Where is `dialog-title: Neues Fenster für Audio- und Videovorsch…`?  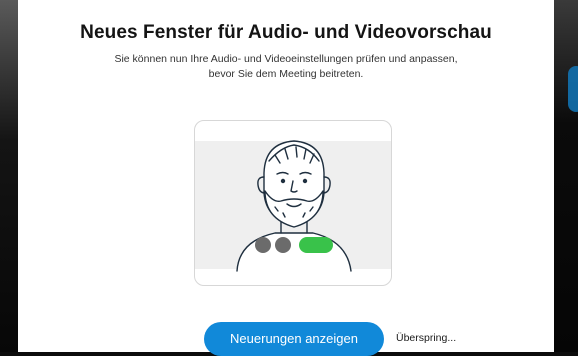 dialog-title: Neues Fenster für Audio- und Videovorsch… is located at coordinates (286, 32).